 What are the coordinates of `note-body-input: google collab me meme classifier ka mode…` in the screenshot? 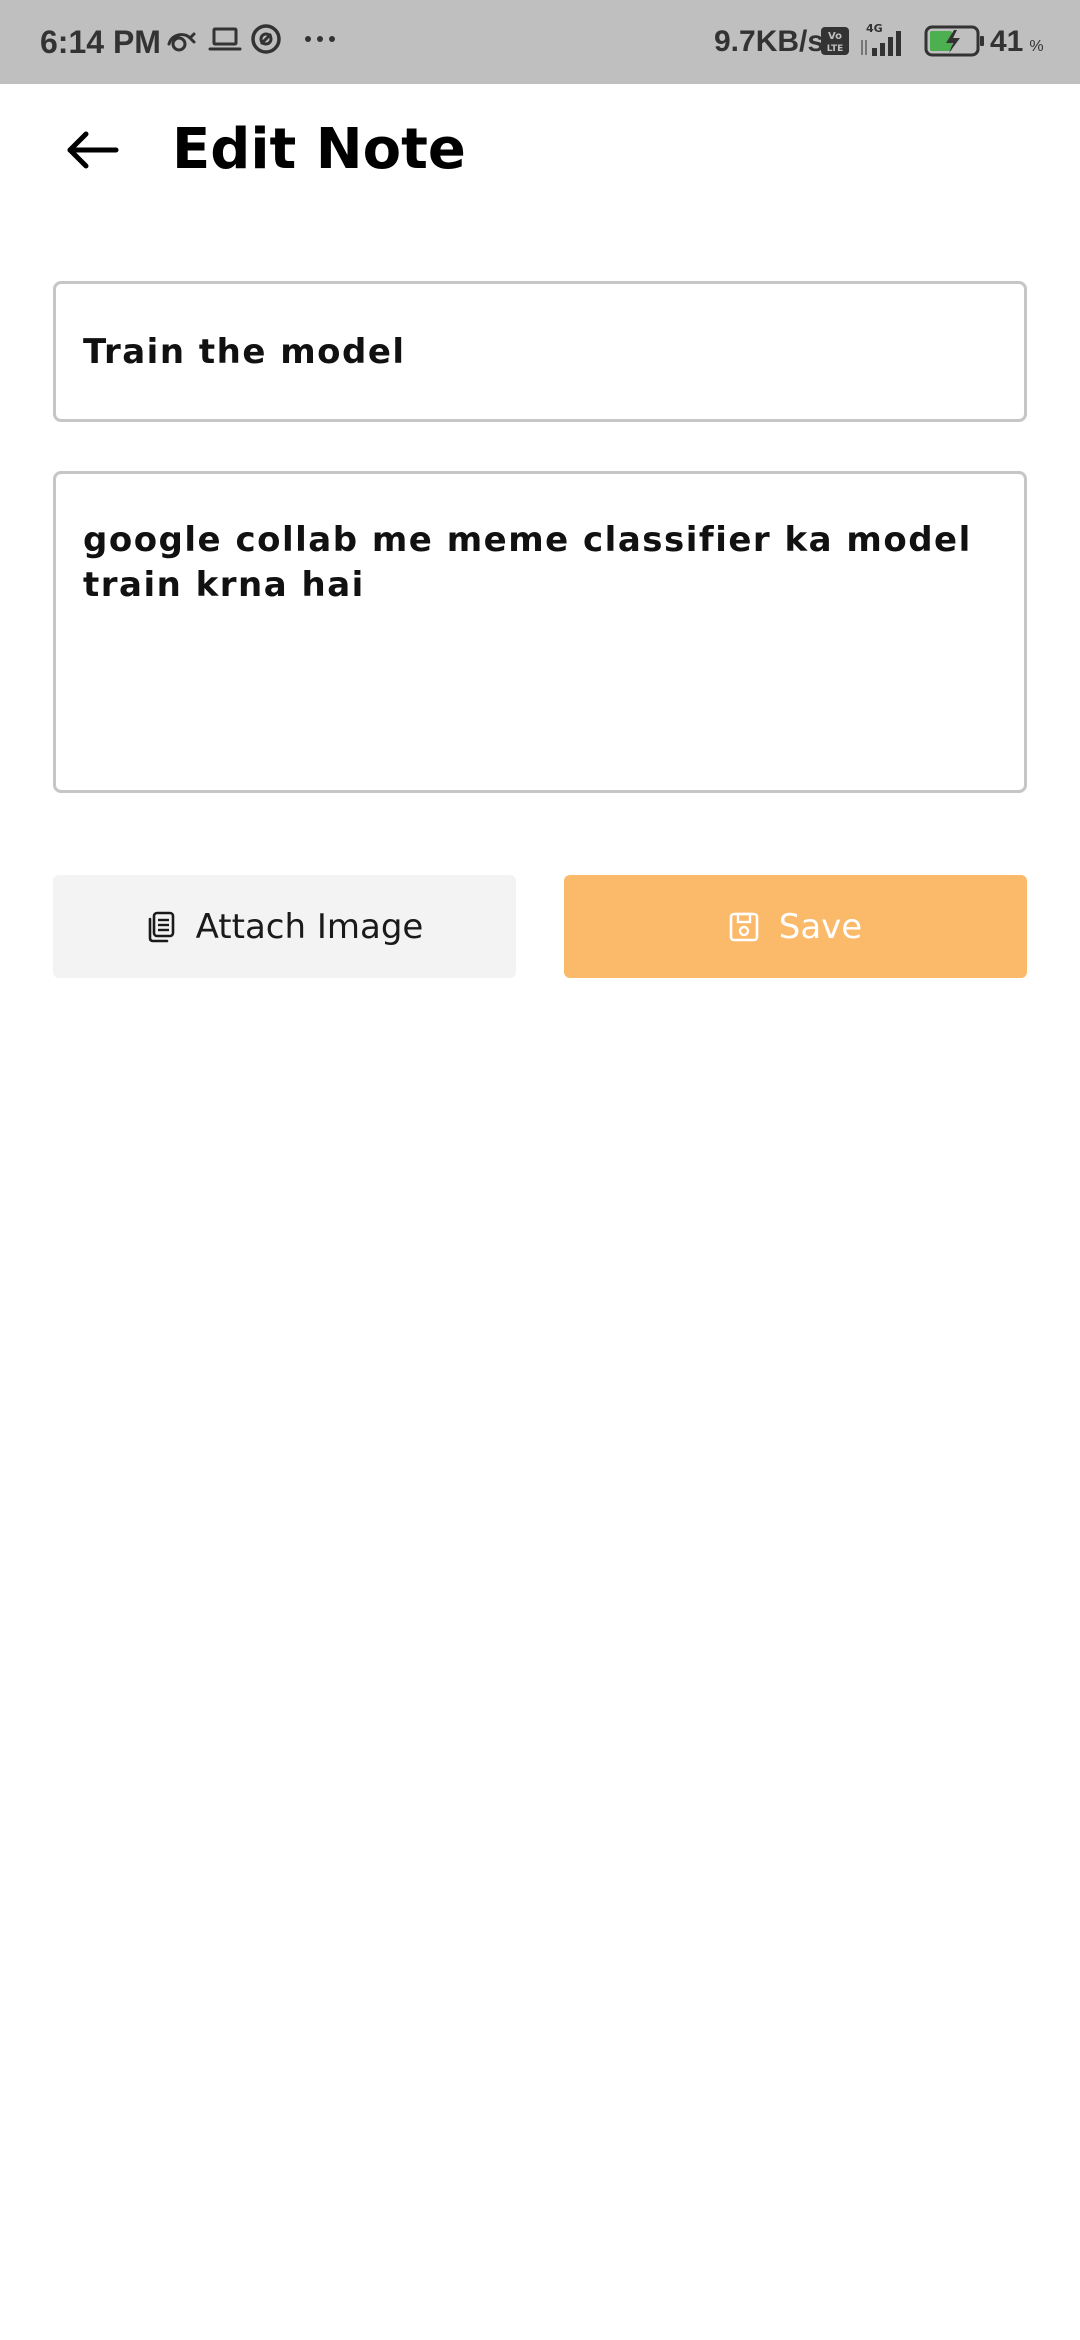 It's located at (540, 632).